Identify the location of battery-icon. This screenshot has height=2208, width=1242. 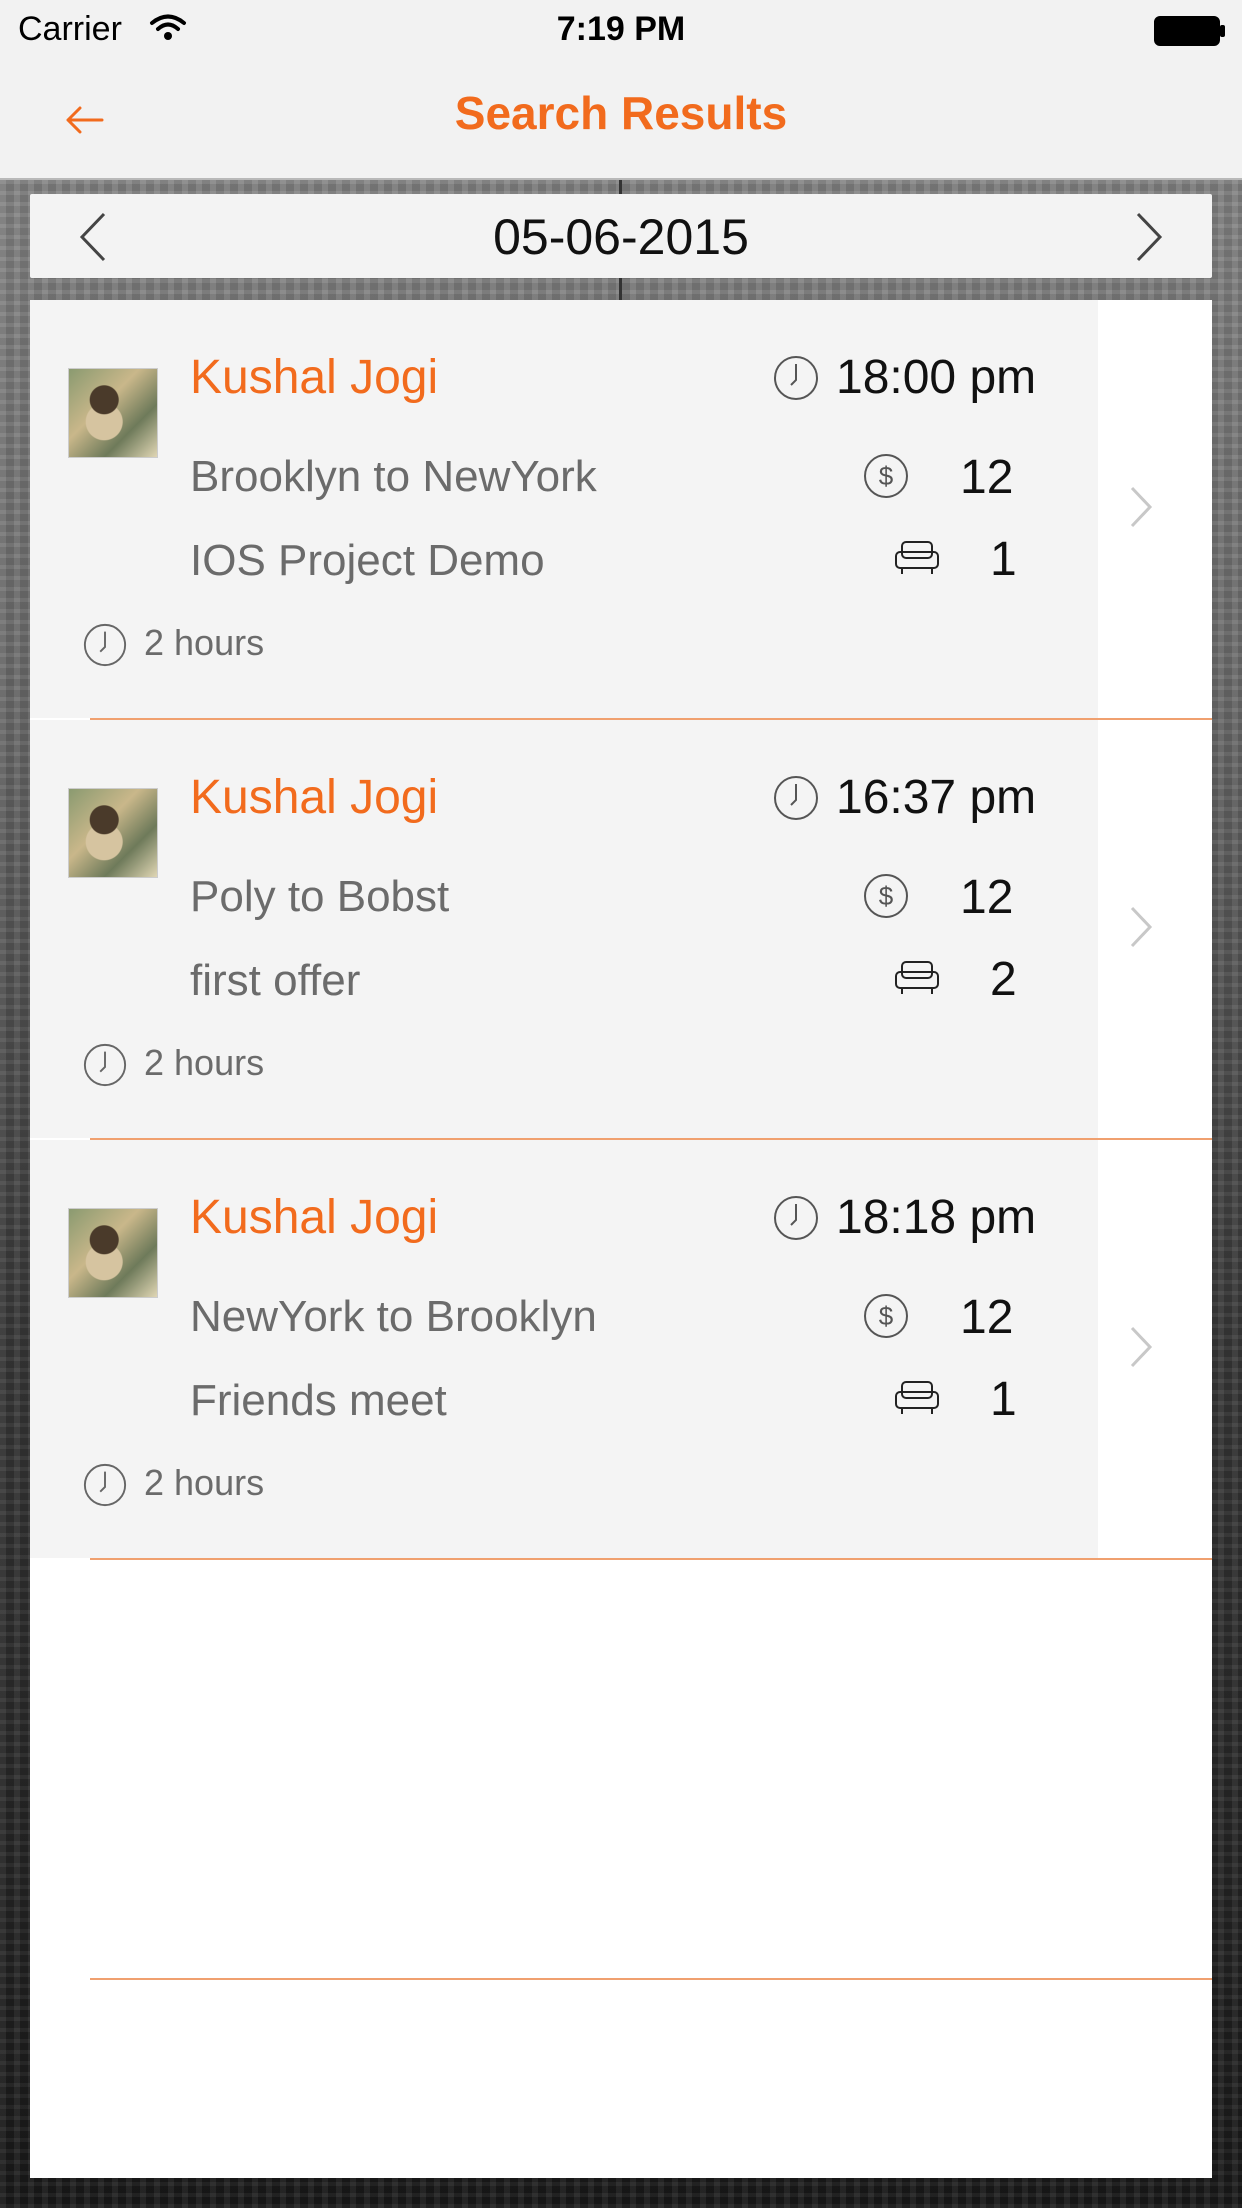
(1189, 31).